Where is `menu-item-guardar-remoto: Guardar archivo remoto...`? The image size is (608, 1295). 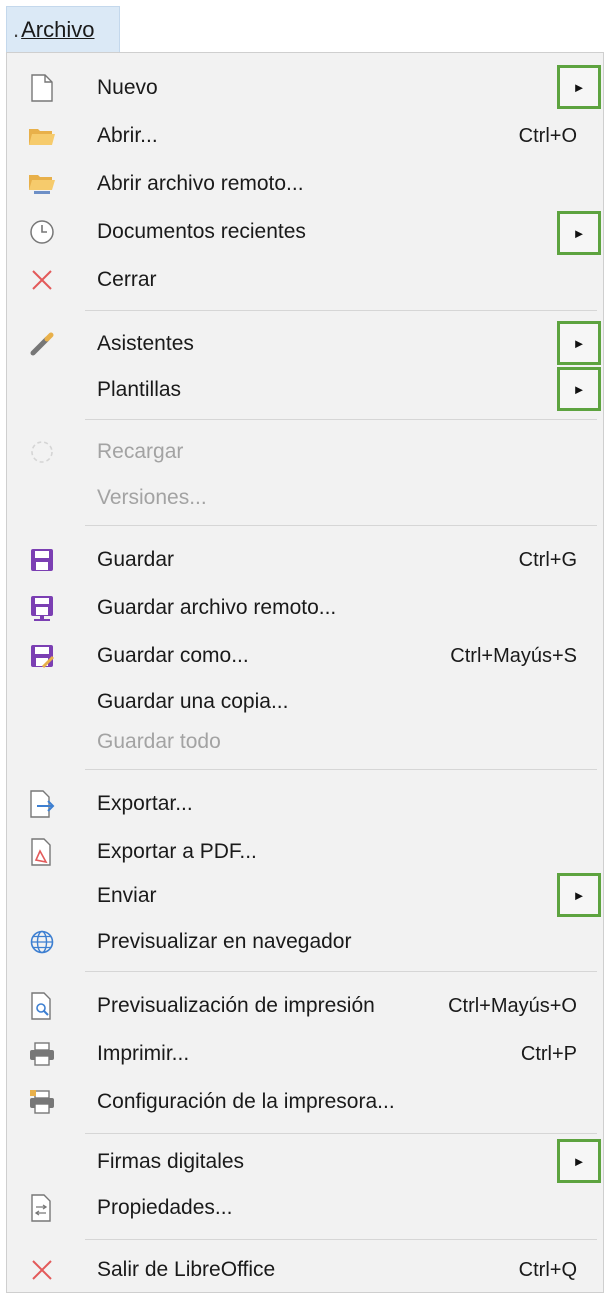
menu-item-guardar-remoto: Guardar archivo remoto... is located at coordinates (306, 608).